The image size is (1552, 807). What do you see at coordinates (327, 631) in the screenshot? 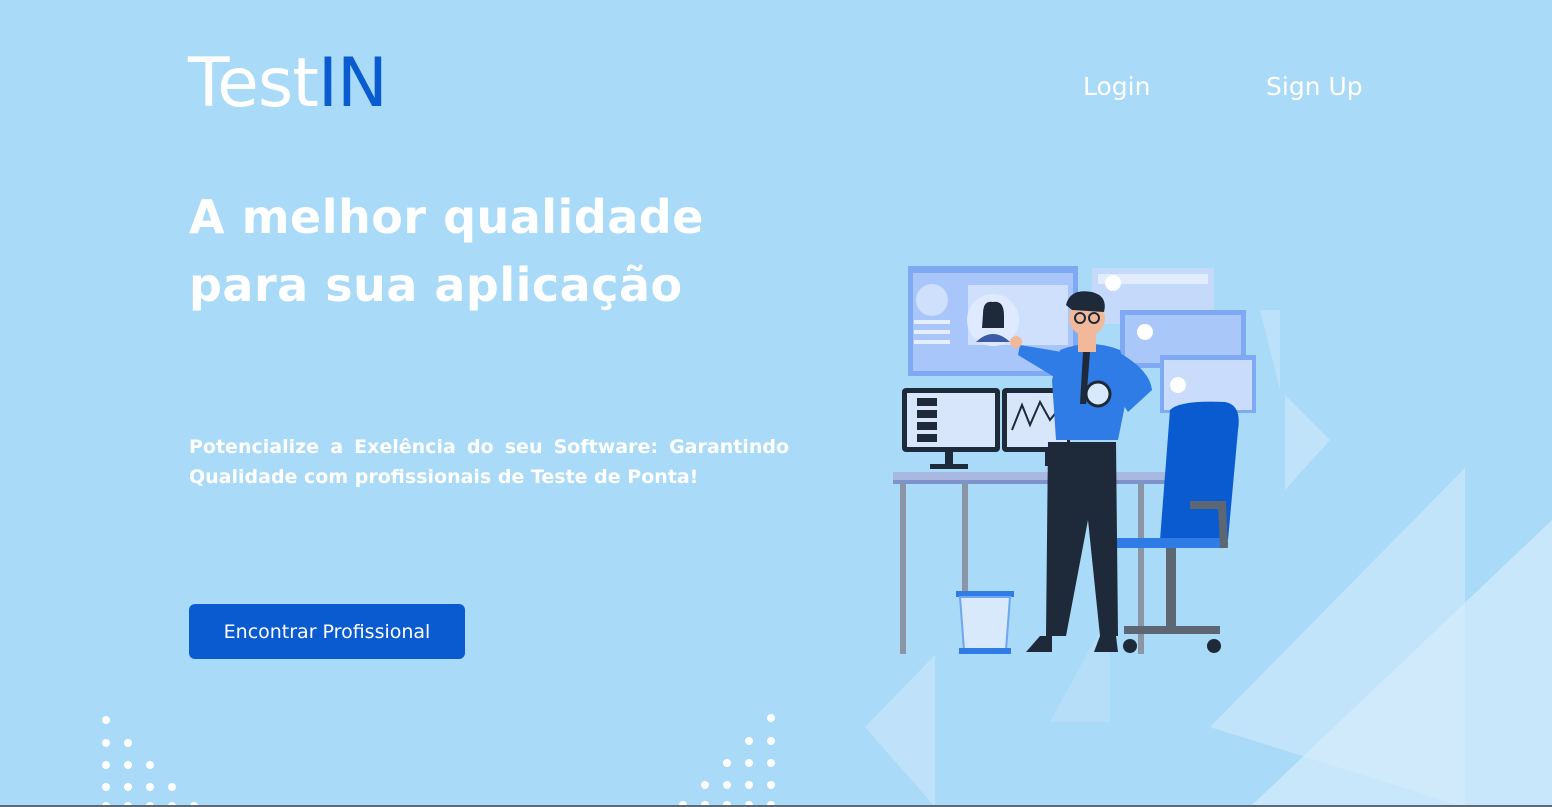
I see `find-professional-button: Encontrar Profissional` at bounding box center [327, 631].